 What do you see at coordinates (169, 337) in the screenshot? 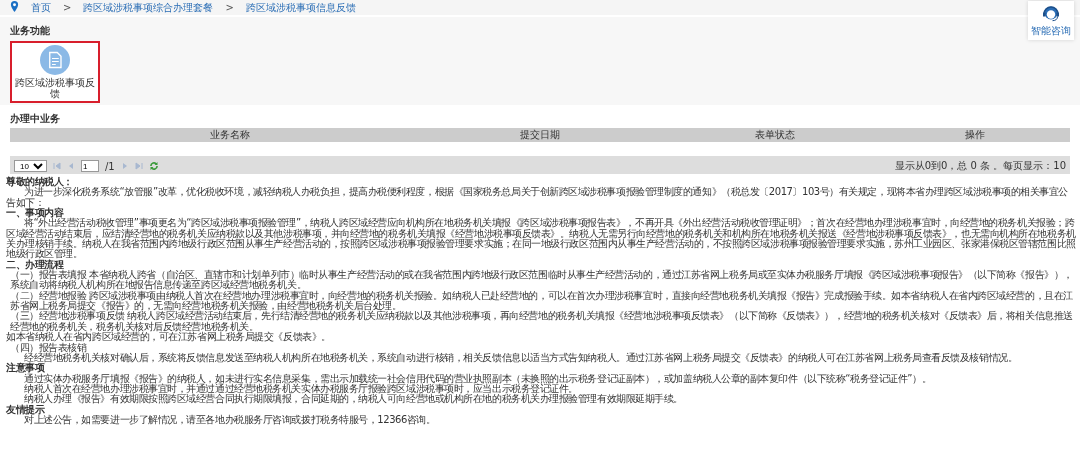
I see `notice-paragraph: 如本省纳税人在省内跨区域经营的，可在江苏省网上税务局提交《反馈表》。` at bounding box center [169, 337].